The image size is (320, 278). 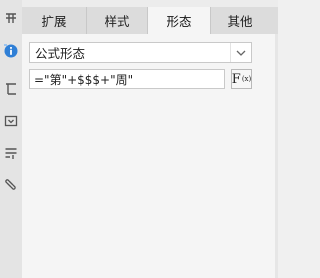 What do you see at coordinates (246, 78) in the screenshot?
I see `fx-icon-sub: (x)` at bounding box center [246, 78].